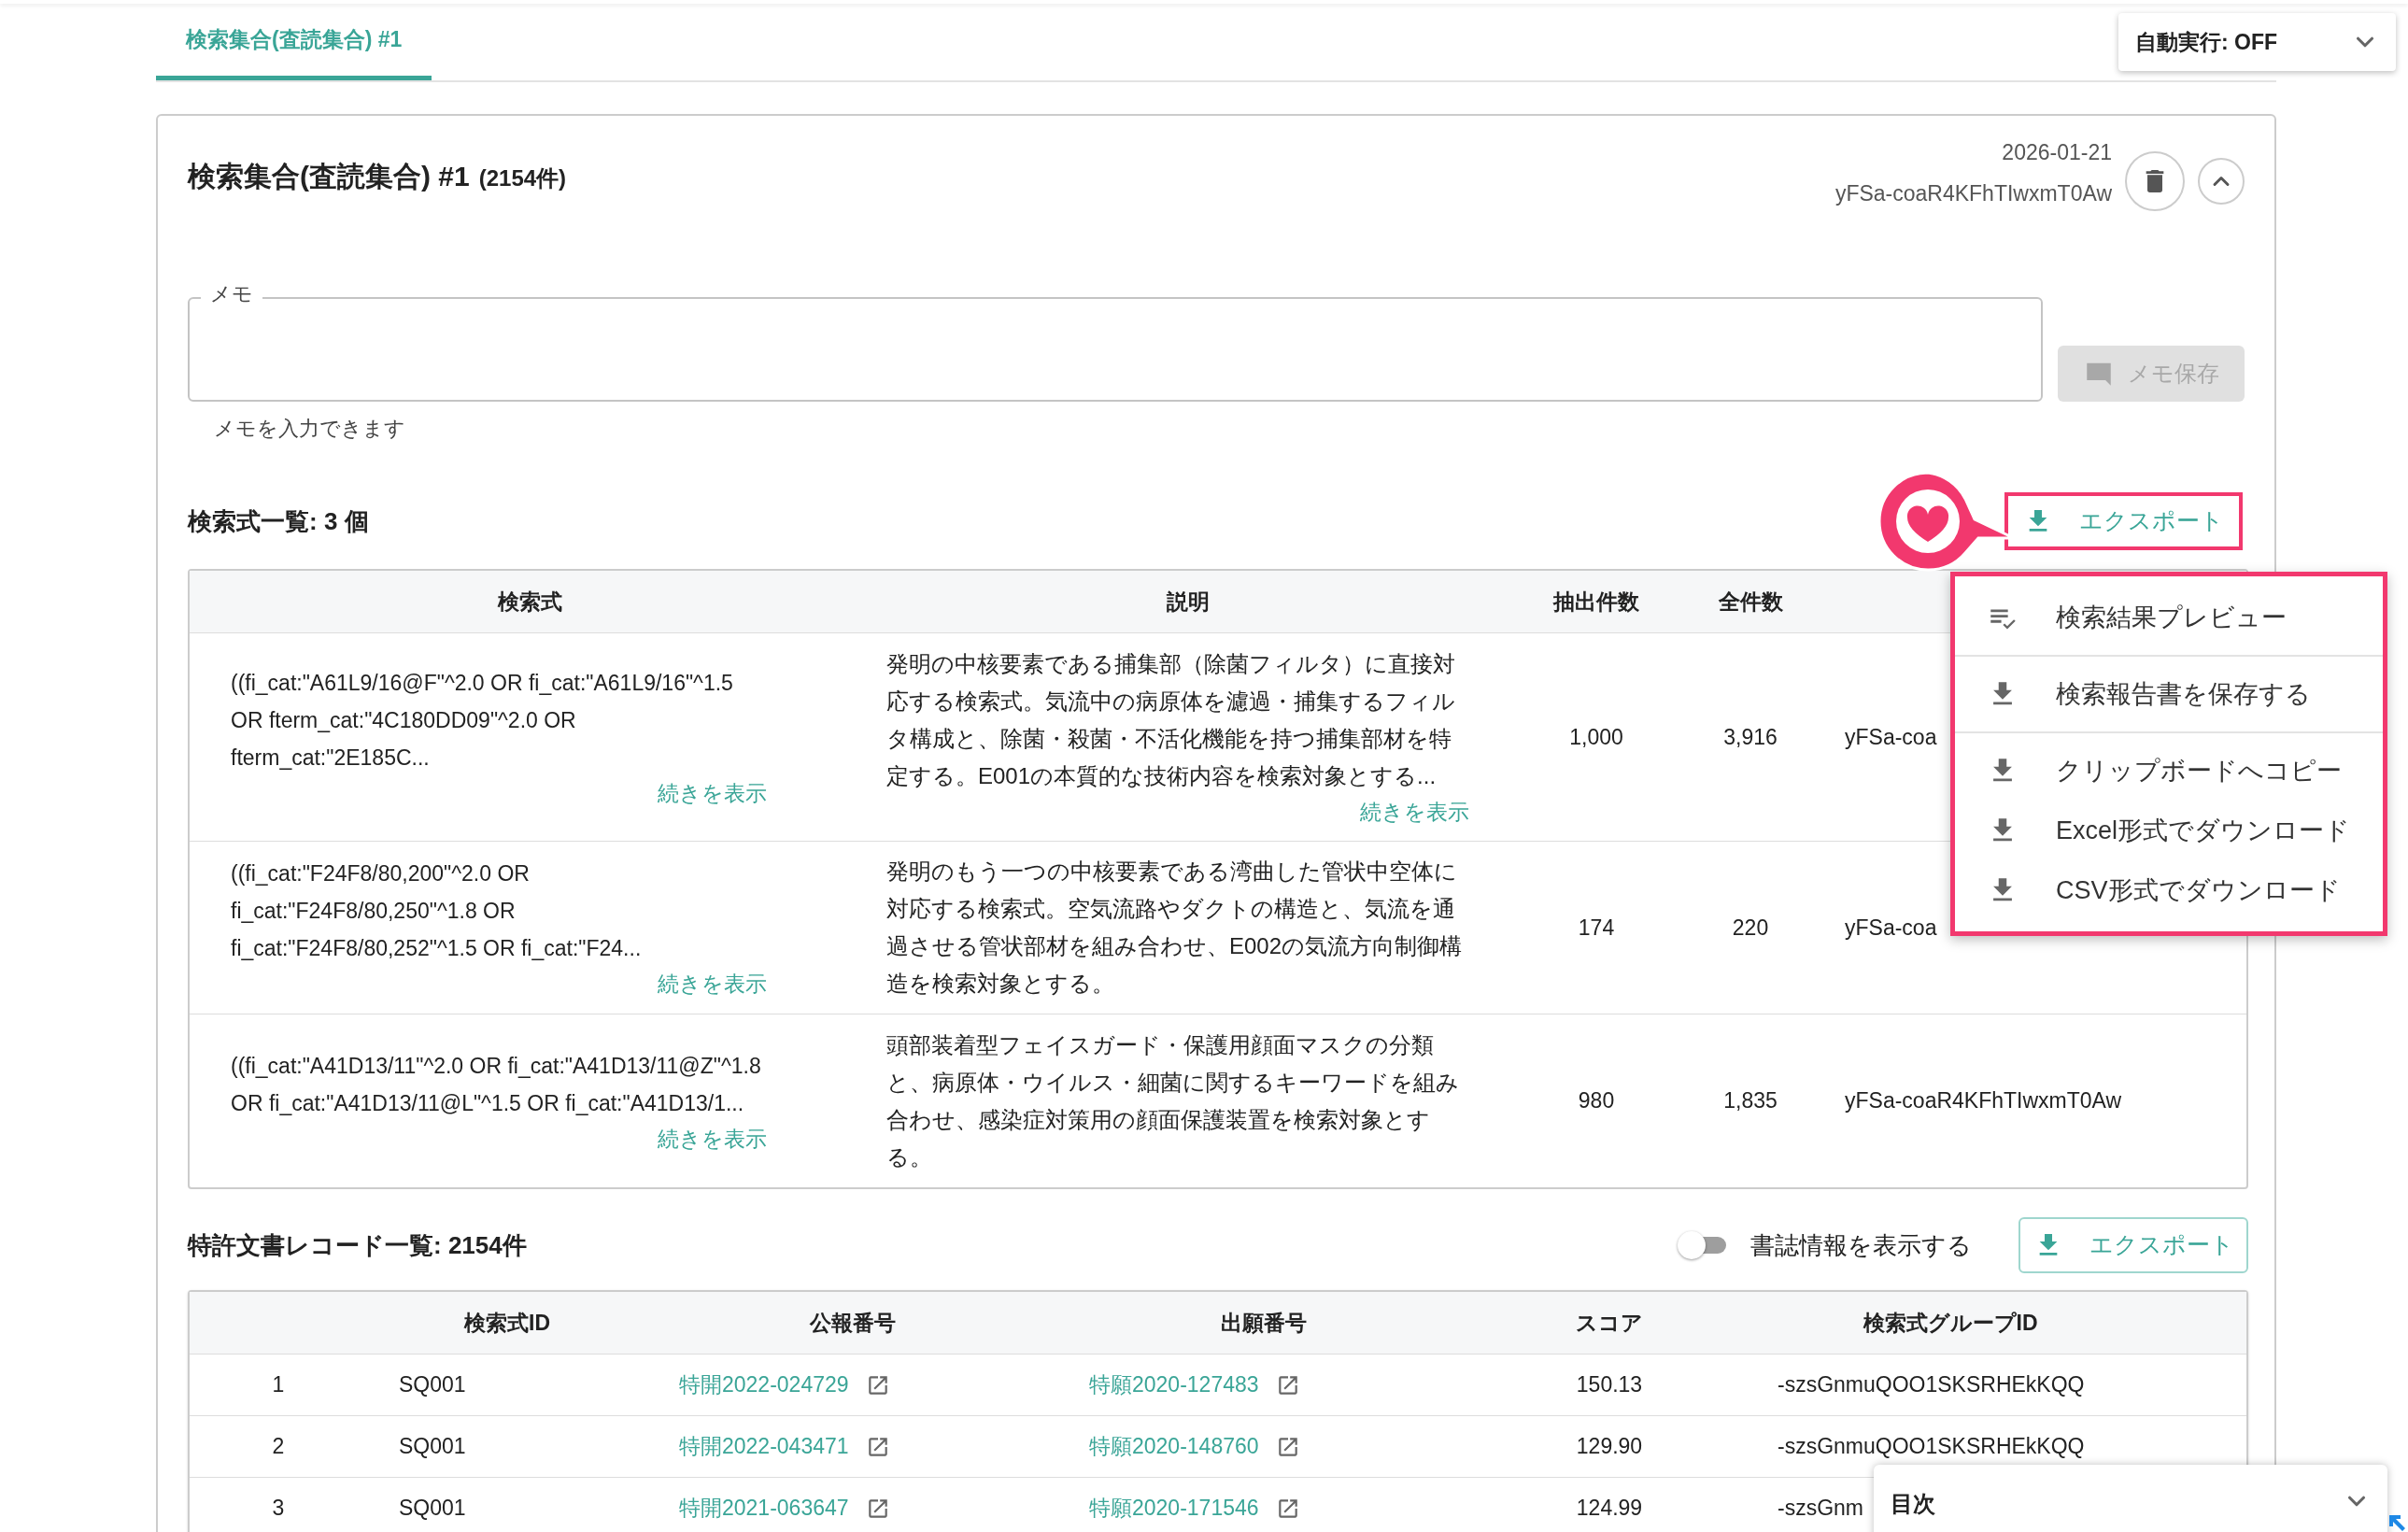  What do you see at coordinates (1174, 1447) in the screenshot?
I see `application-link: 特願2020-148760` at bounding box center [1174, 1447].